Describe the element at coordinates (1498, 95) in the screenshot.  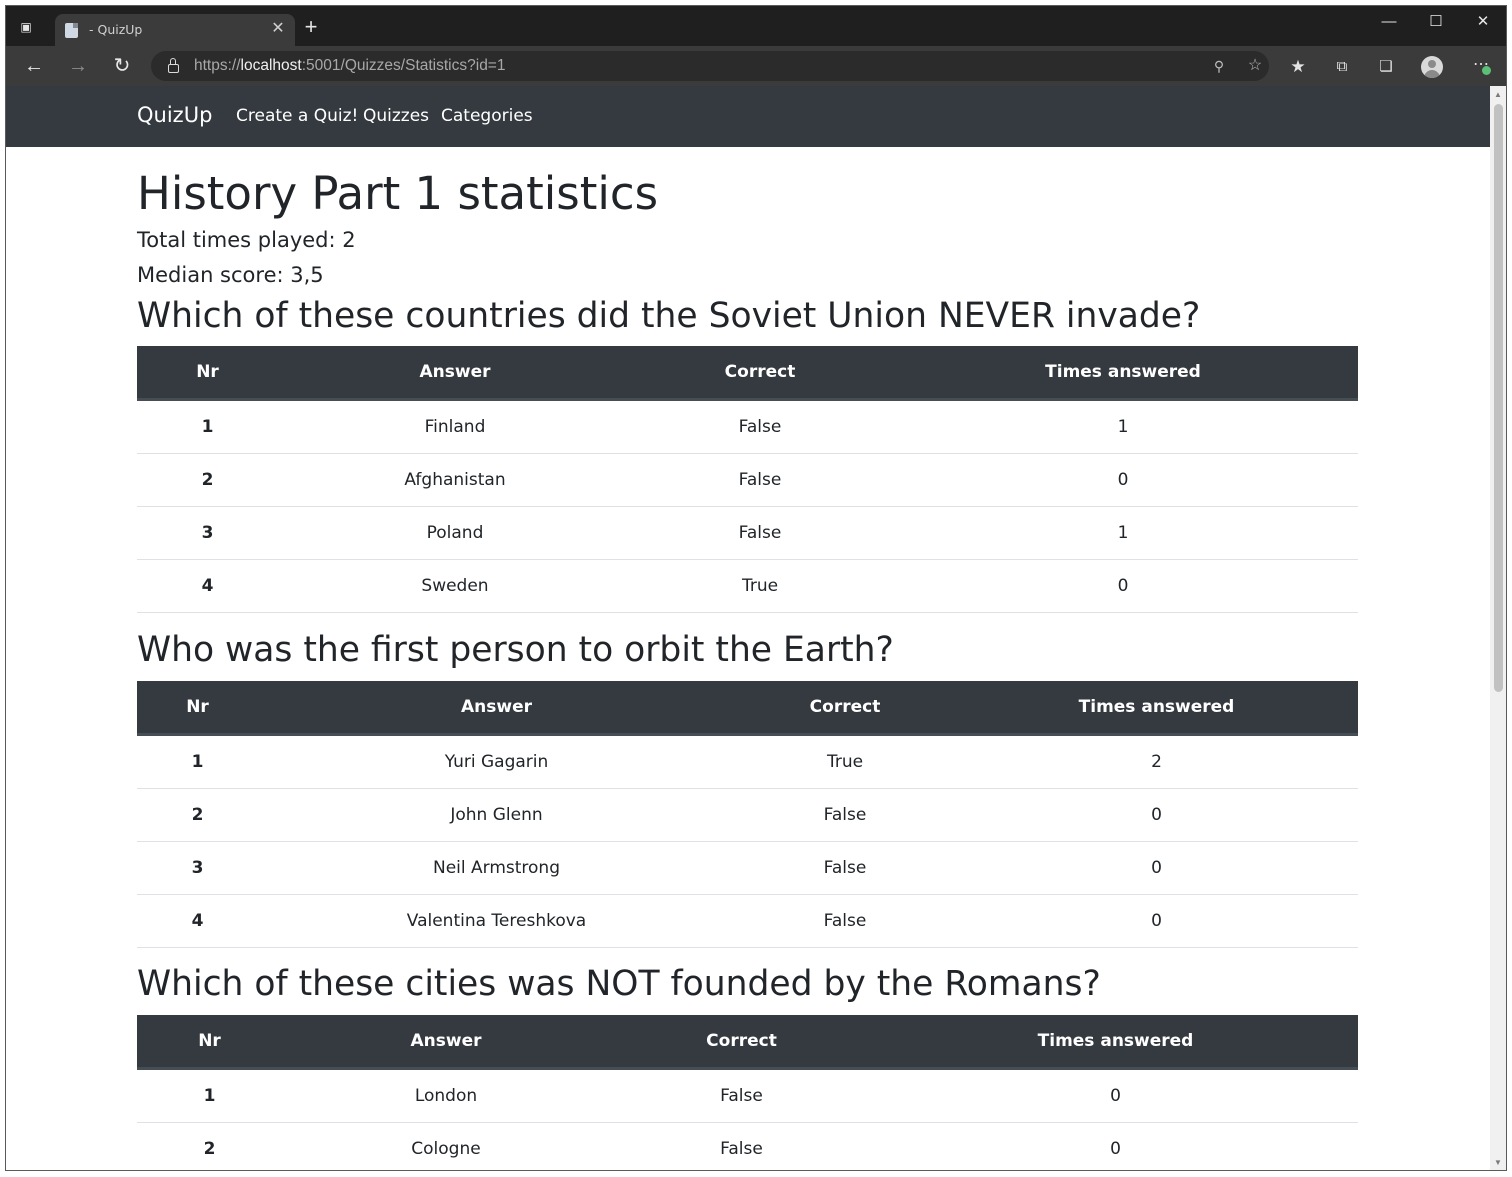
I see `scroll-up-icon: ▲` at that location.